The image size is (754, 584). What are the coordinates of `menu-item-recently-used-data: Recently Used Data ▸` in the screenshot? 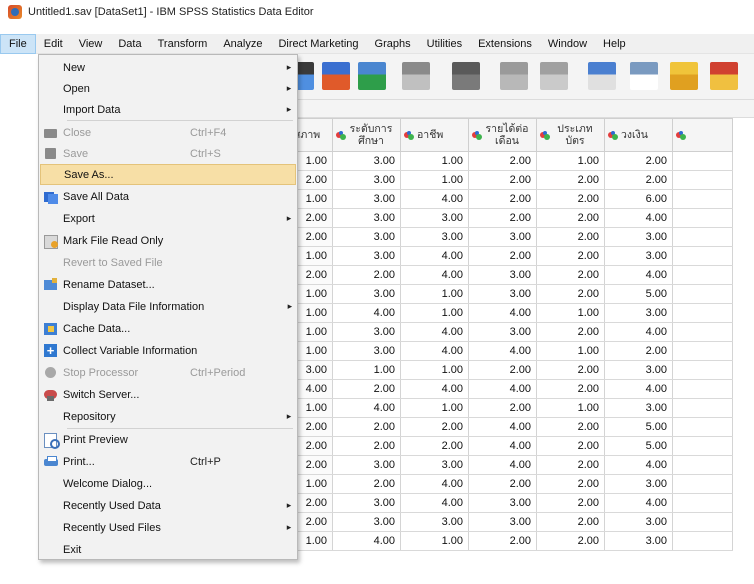 It's located at (168, 505).